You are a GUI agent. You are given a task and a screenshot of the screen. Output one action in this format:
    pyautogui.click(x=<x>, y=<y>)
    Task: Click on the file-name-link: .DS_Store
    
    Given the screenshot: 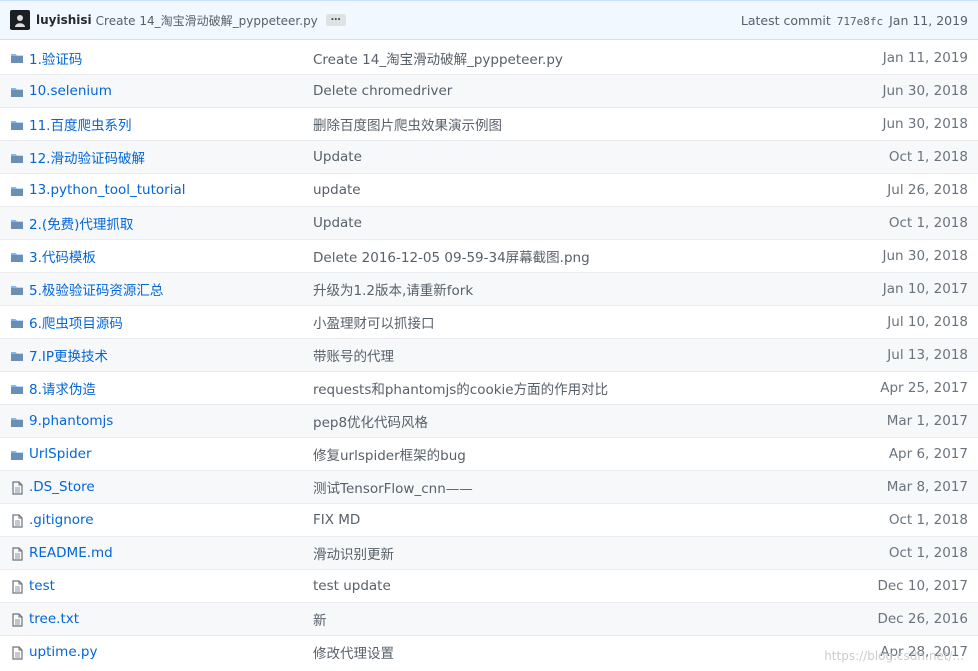 What is the action you would take?
    pyautogui.click(x=62, y=487)
    